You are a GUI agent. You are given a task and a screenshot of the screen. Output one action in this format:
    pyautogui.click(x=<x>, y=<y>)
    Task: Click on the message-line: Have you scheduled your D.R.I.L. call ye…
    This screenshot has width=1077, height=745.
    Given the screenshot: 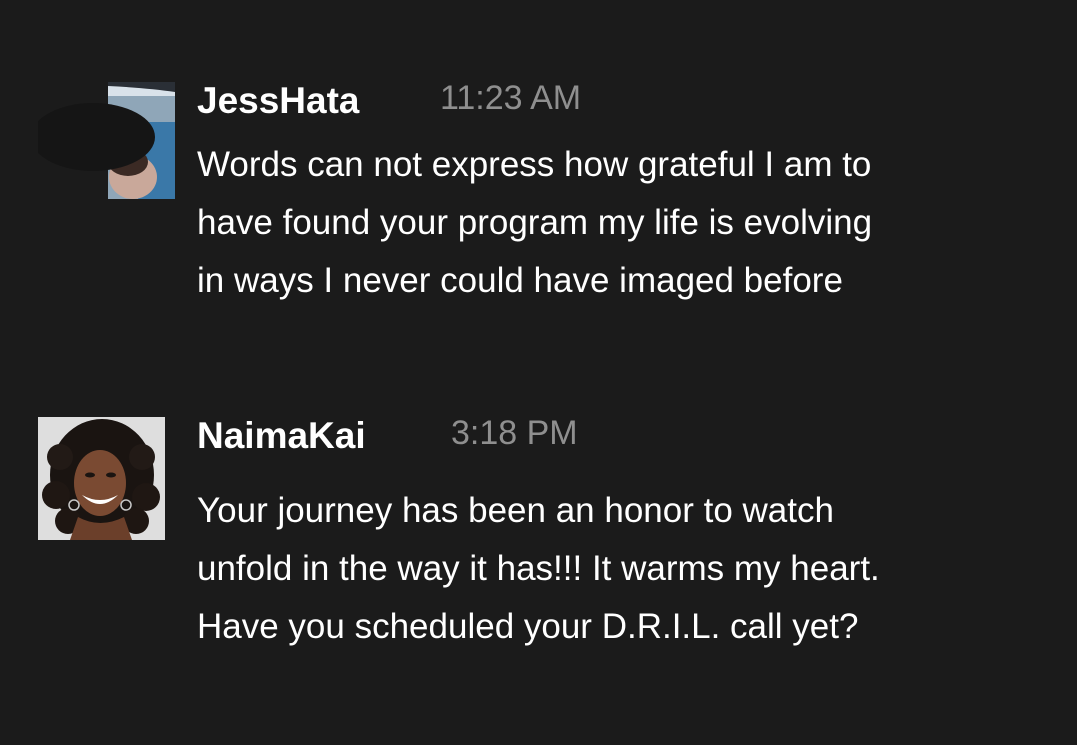 What is the action you would take?
    pyautogui.click(x=528, y=626)
    